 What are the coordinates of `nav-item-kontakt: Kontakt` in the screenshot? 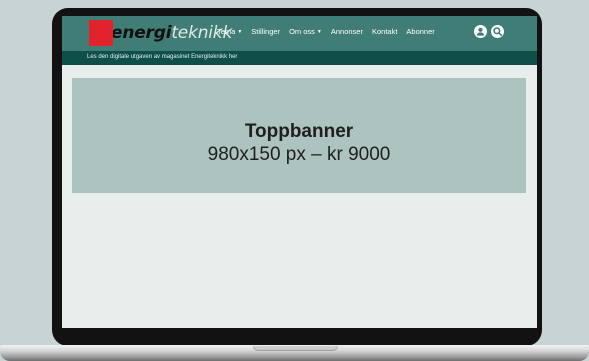 It's located at (384, 31).